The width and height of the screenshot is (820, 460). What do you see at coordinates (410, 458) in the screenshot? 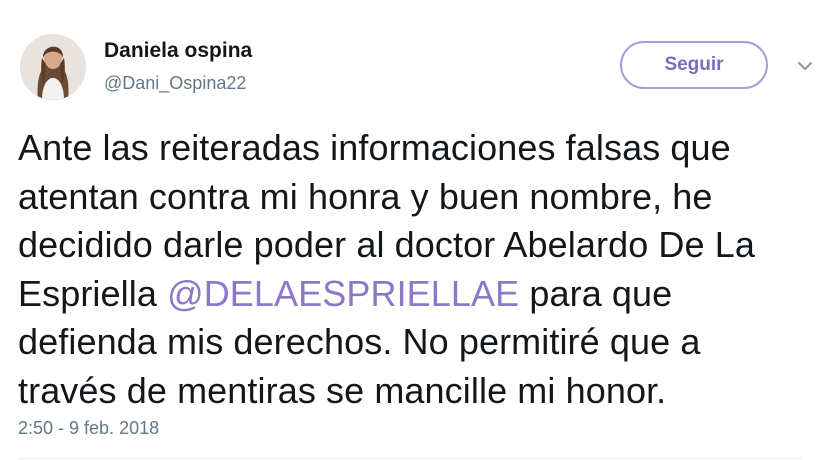
I see `divider` at bounding box center [410, 458].